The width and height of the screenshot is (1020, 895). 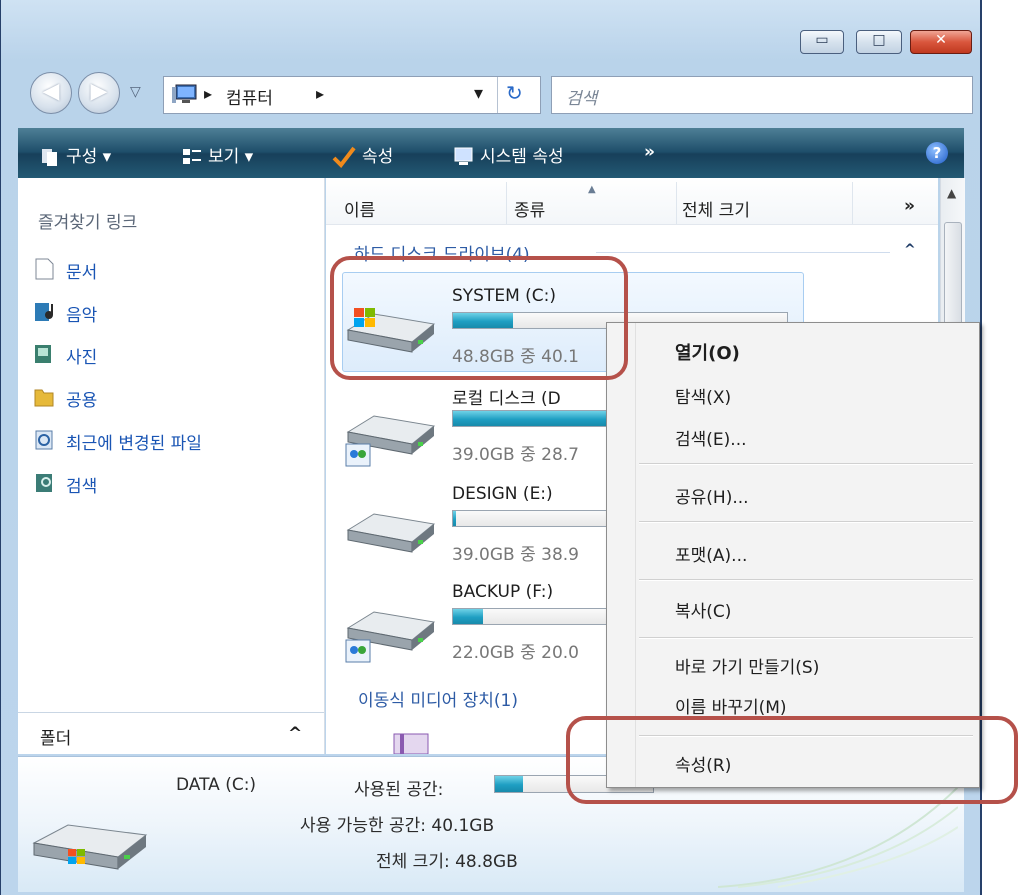 What do you see at coordinates (703, 395) in the screenshot?
I see `menu-item-explore: 탐색(X)` at bounding box center [703, 395].